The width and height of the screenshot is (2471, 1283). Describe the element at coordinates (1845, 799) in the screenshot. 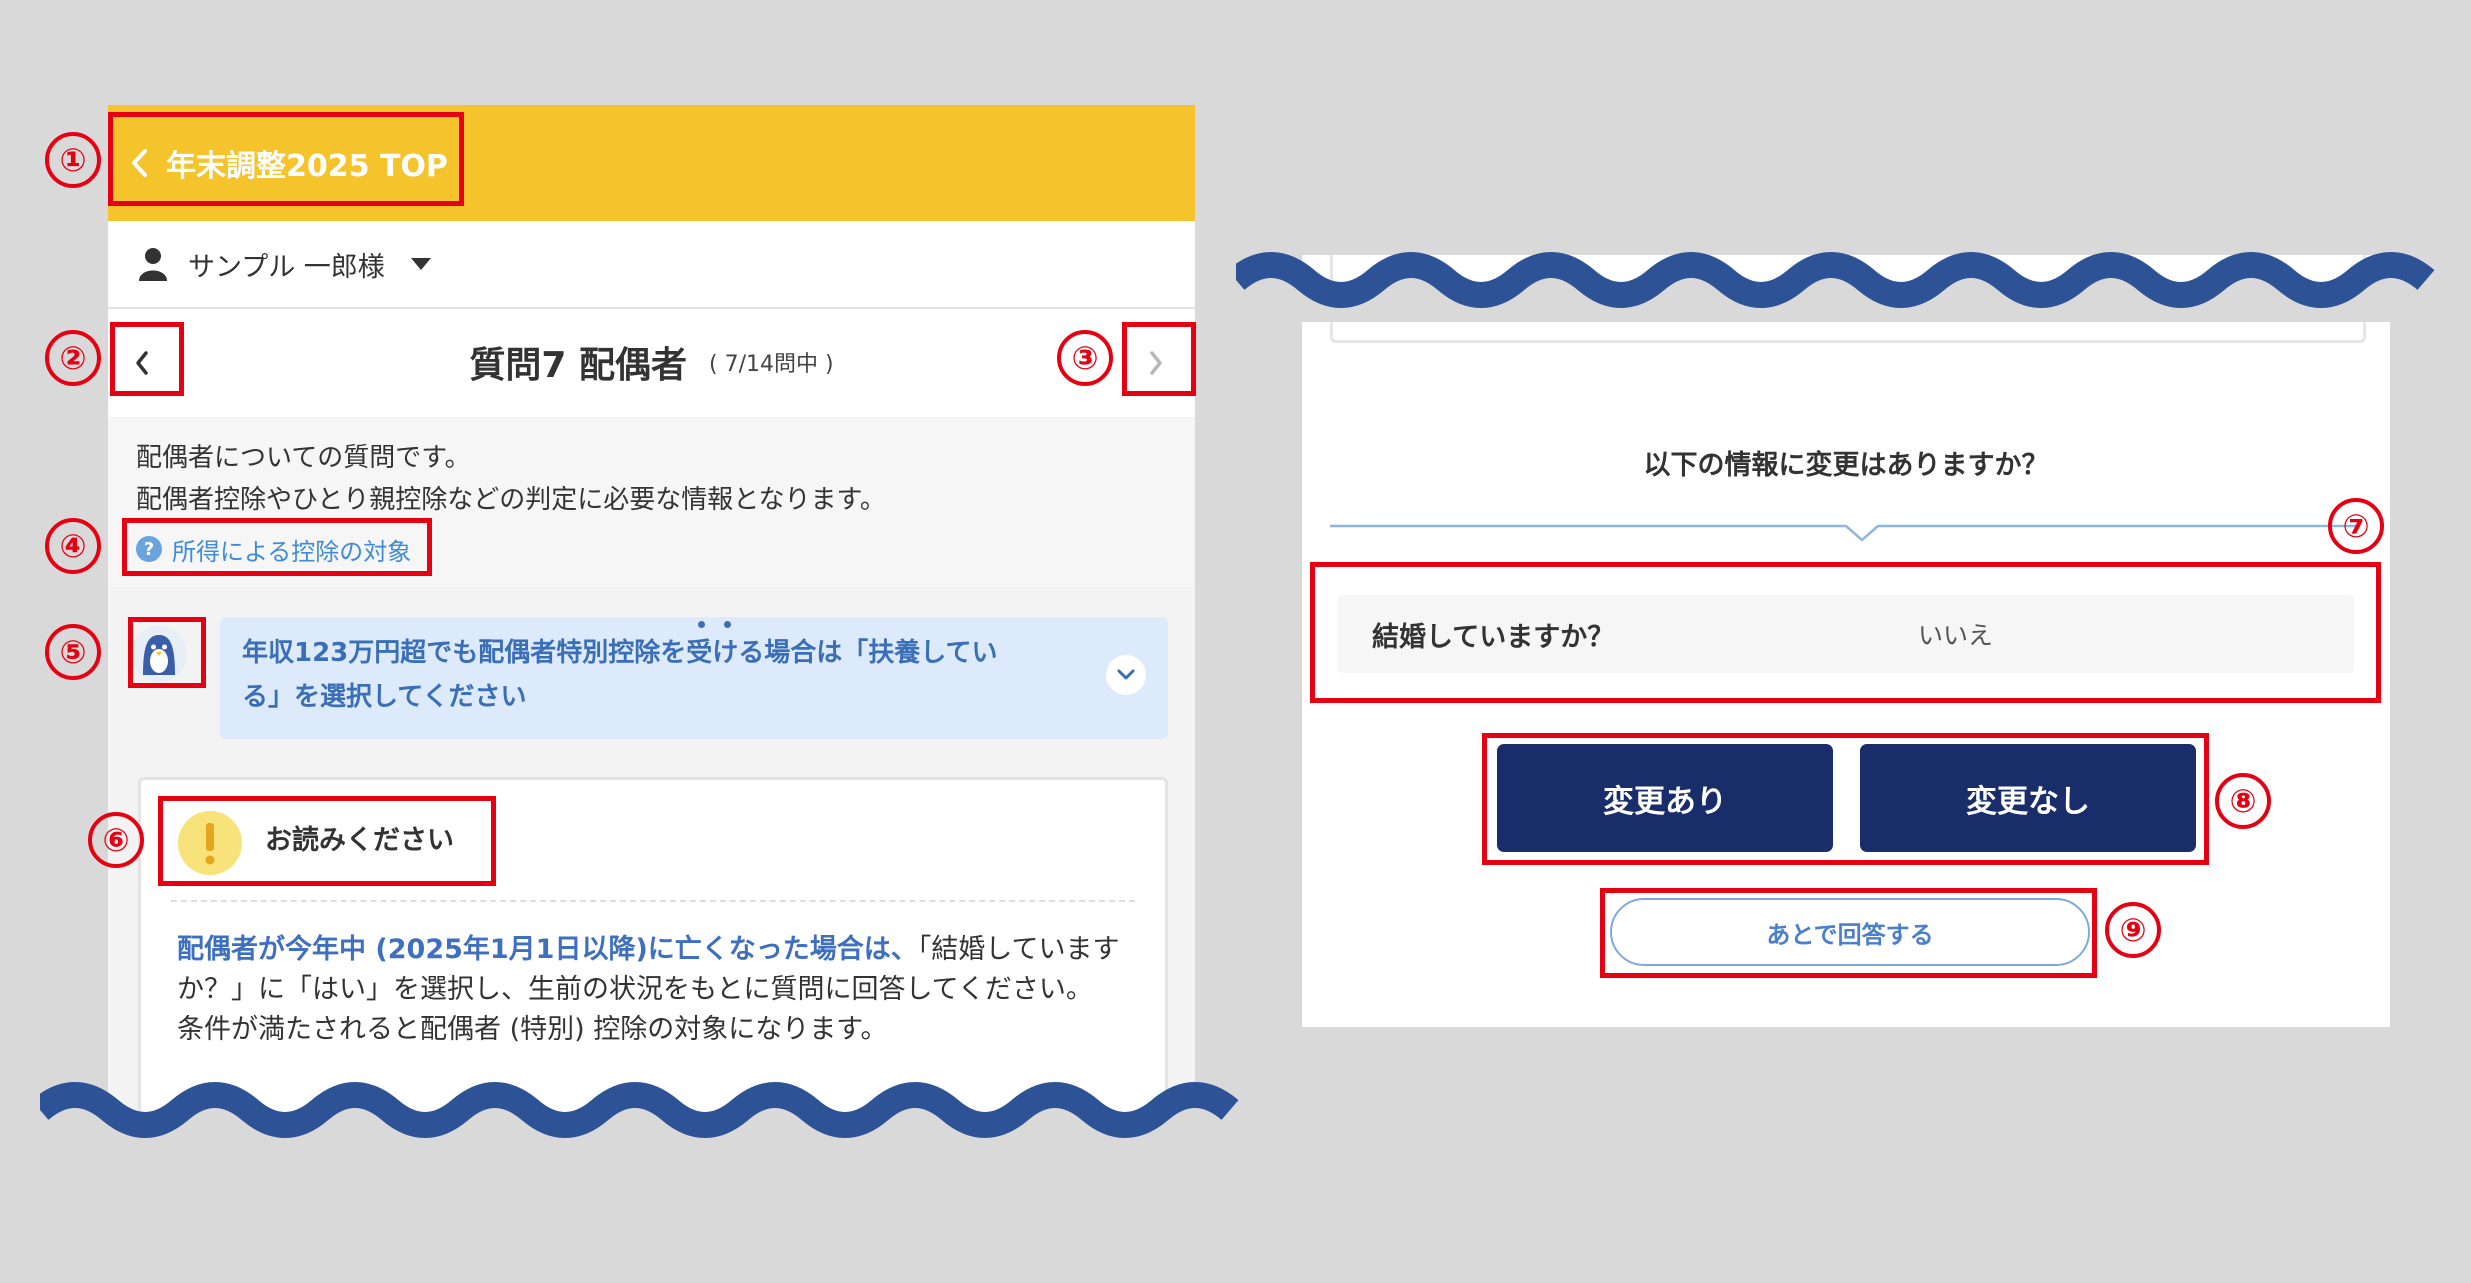

I see `highlight-answer-buttons` at that location.